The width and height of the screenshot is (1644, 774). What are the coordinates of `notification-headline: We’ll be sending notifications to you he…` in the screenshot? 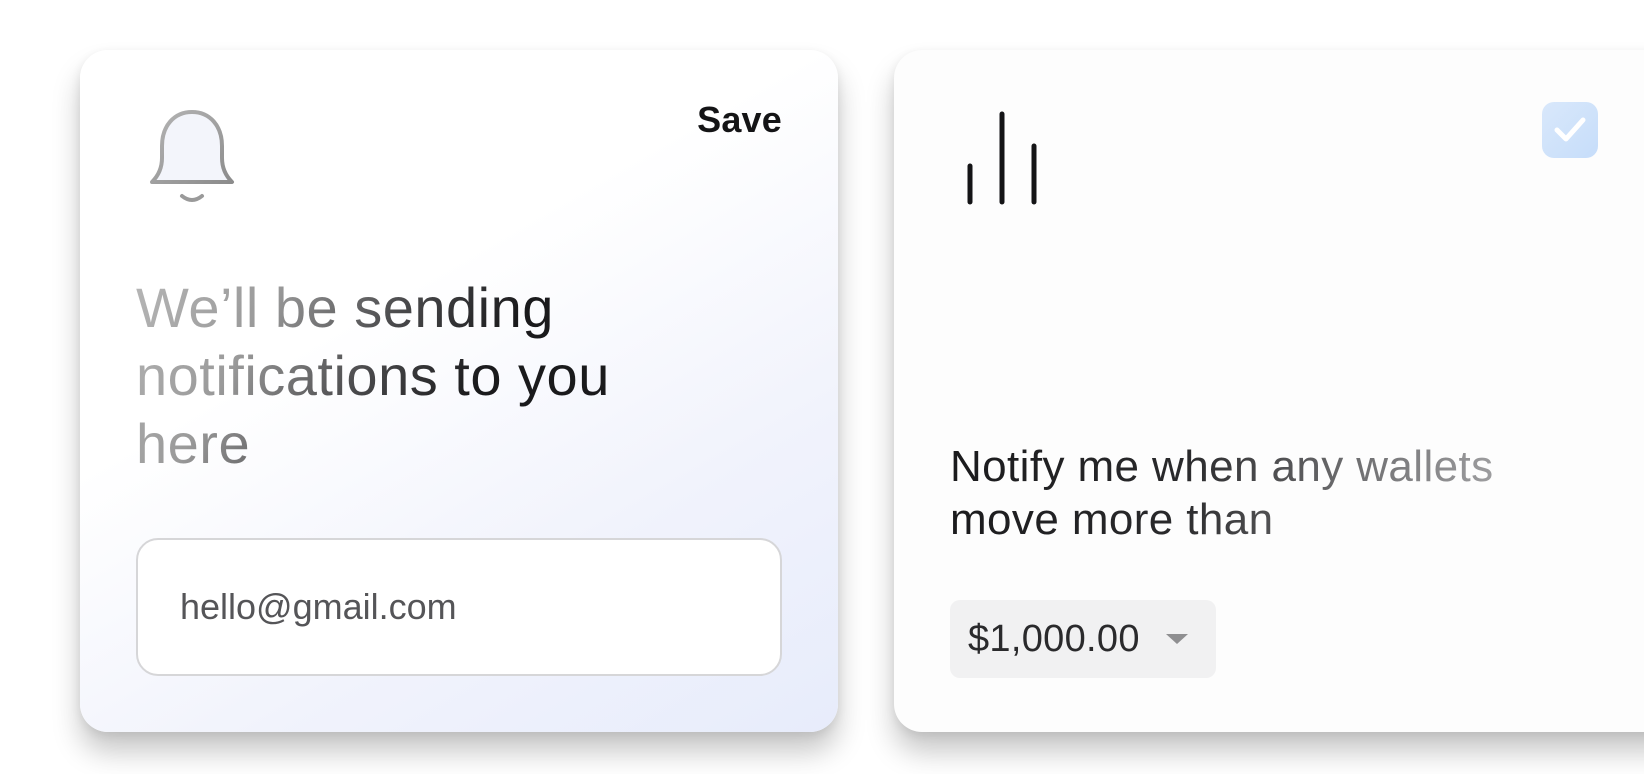 It's located at (416, 376).